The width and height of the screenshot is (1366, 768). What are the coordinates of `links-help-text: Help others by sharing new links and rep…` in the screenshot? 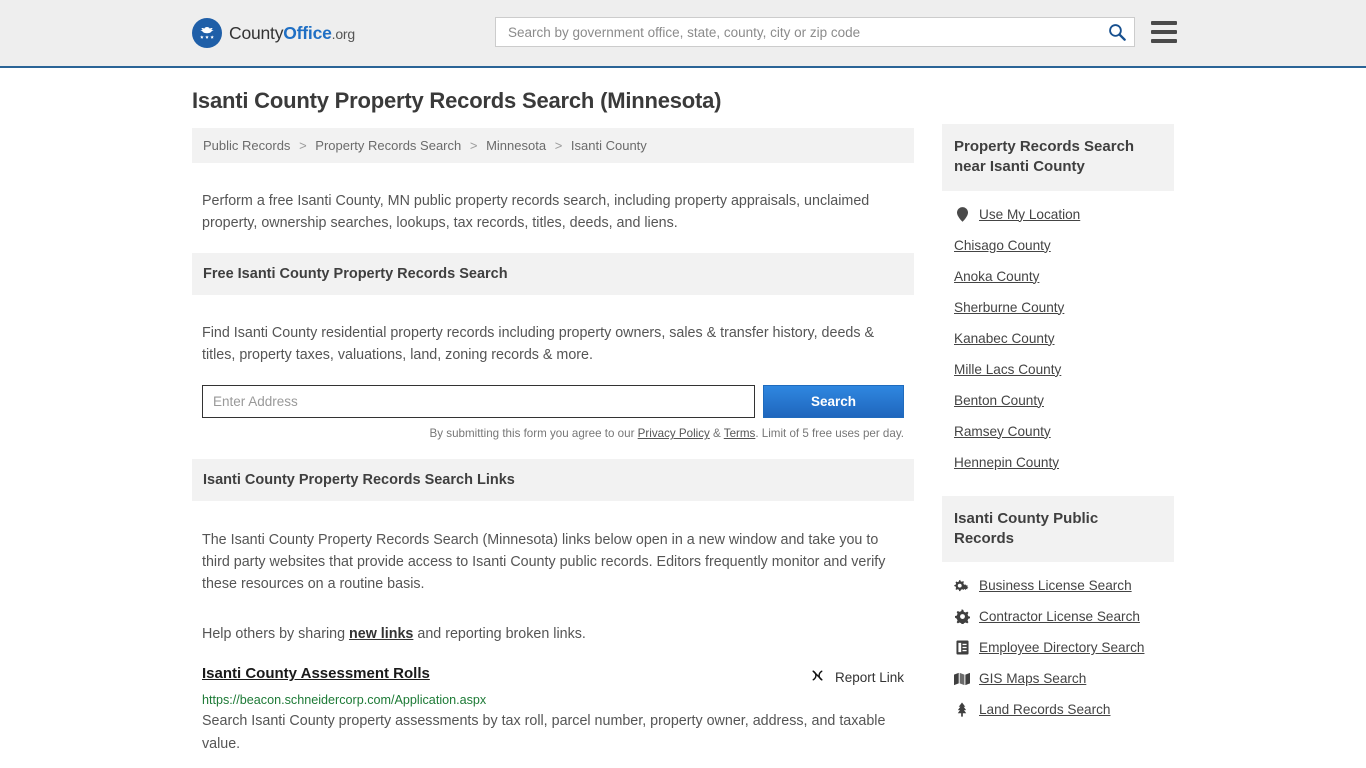 It's located at (553, 629).